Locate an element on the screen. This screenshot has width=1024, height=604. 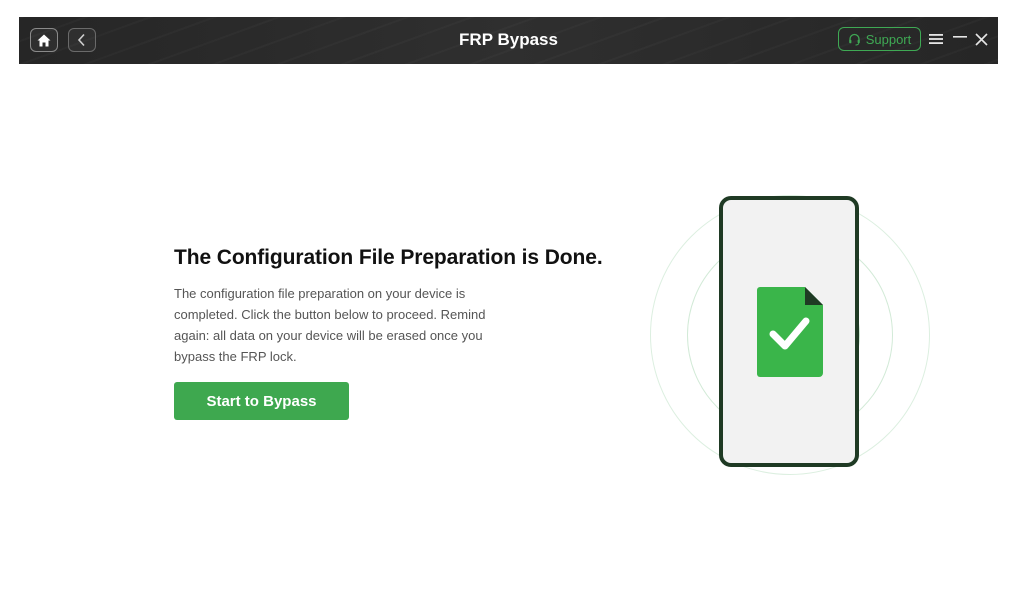
minimize-icon is located at coordinates (960, 37).